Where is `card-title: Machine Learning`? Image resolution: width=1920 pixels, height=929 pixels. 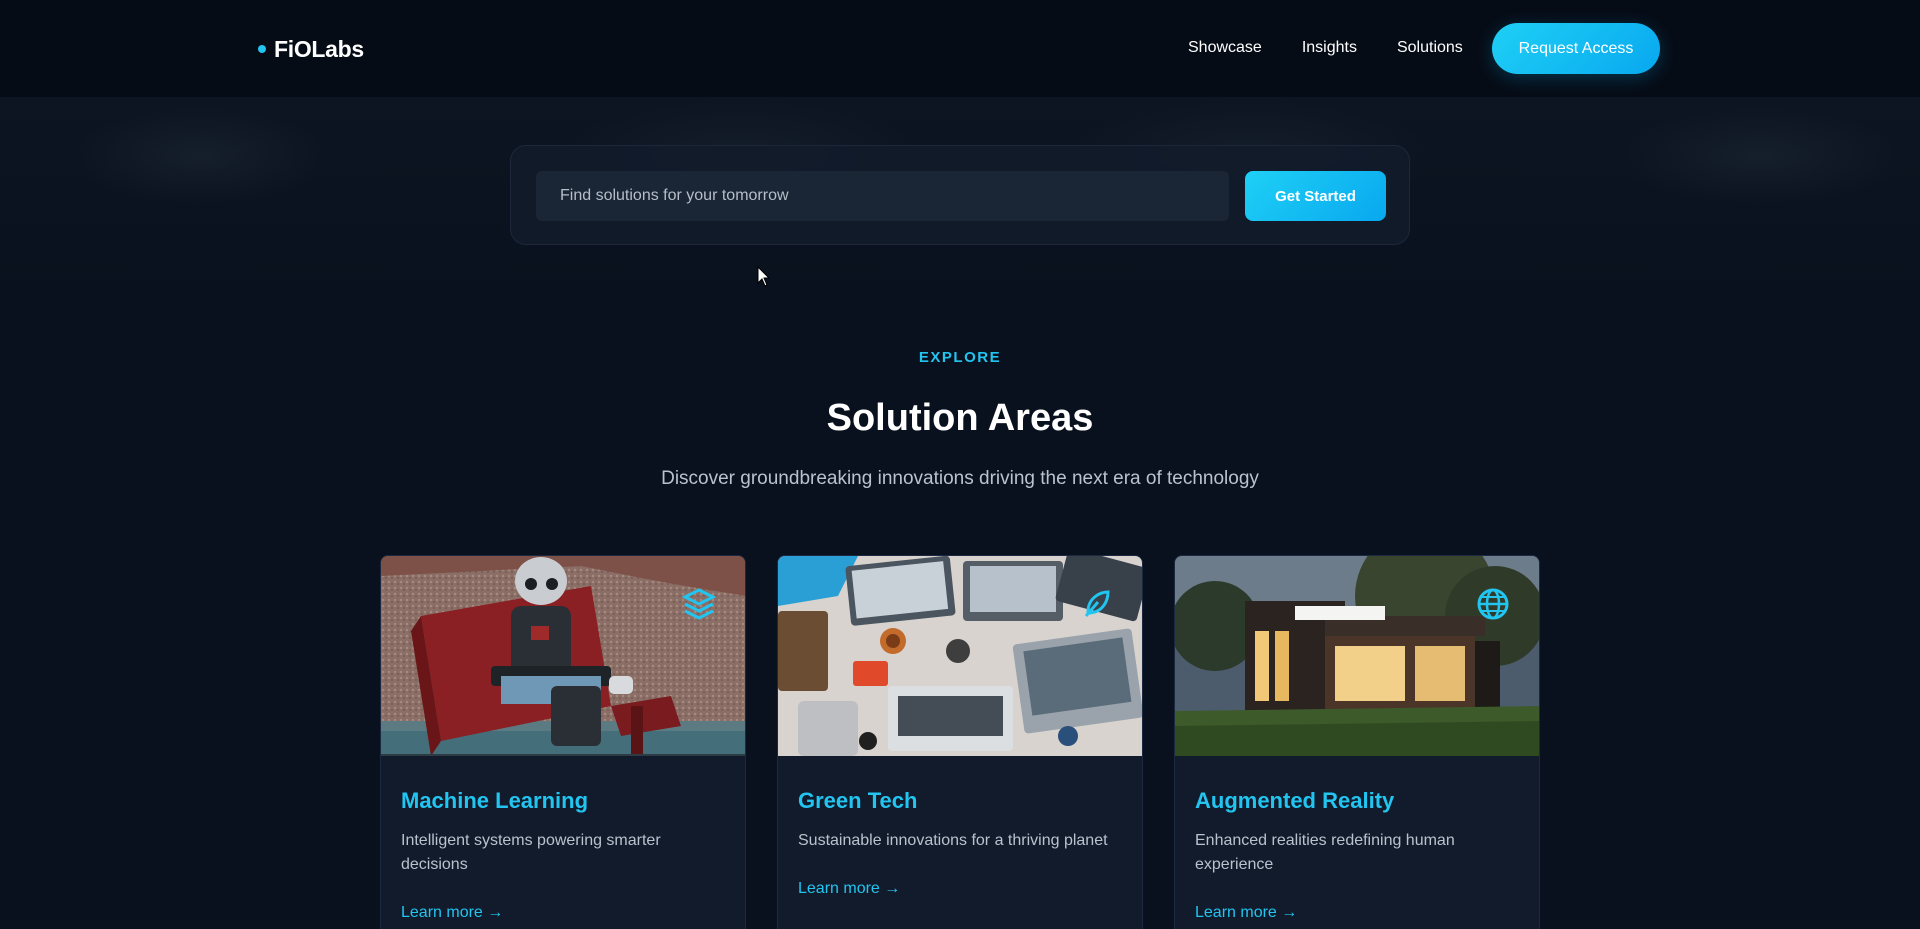 card-title: Machine Learning is located at coordinates (495, 800).